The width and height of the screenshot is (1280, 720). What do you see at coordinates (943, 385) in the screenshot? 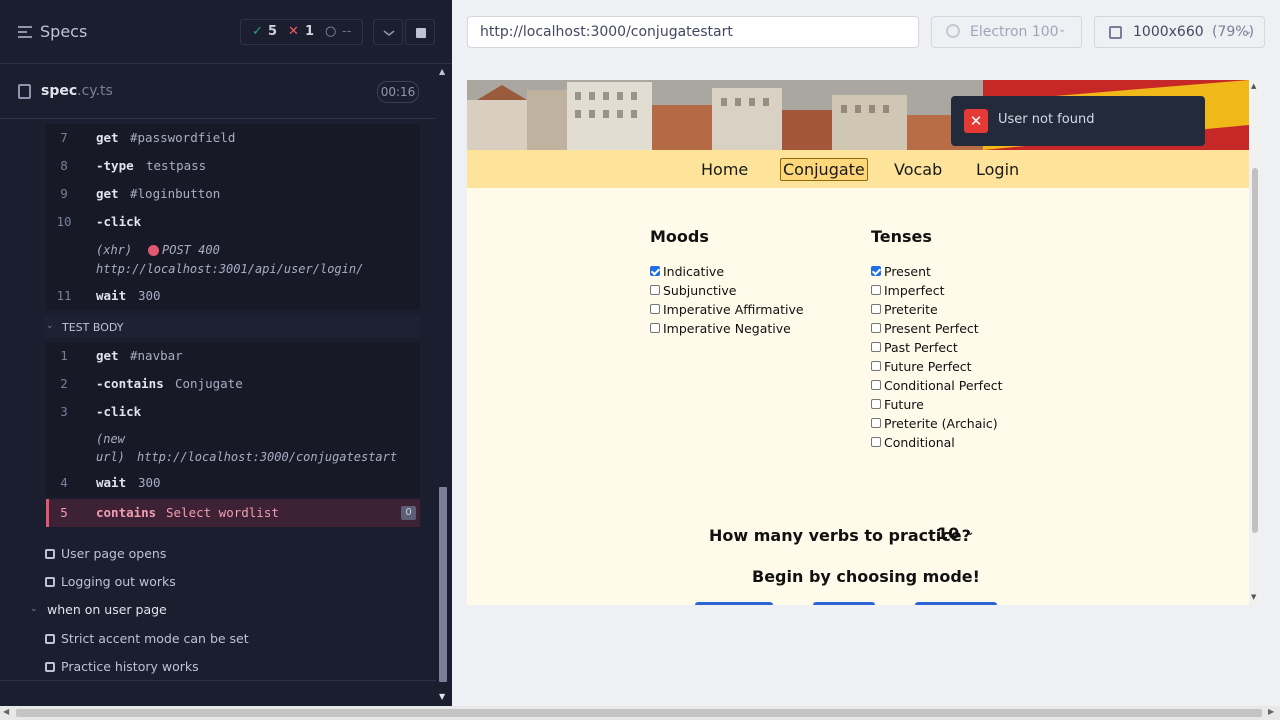
I see `option-label: Conditional Perfect` at bounding box center [943, 385].